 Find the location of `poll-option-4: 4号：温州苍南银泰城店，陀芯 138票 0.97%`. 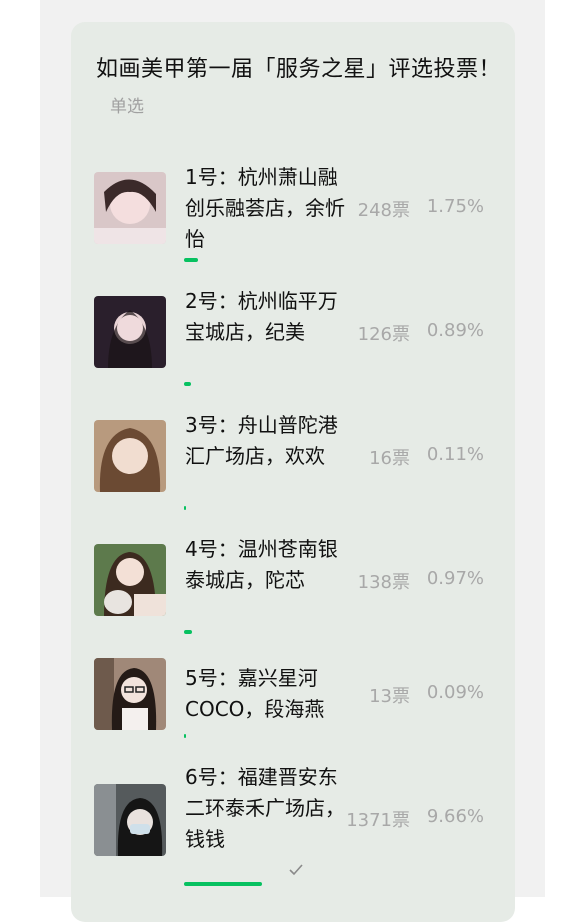

poll-option-4: 4号：温州苍南银泰城店，陀芯 138票 0.97% is located at coordinates (294, 592).